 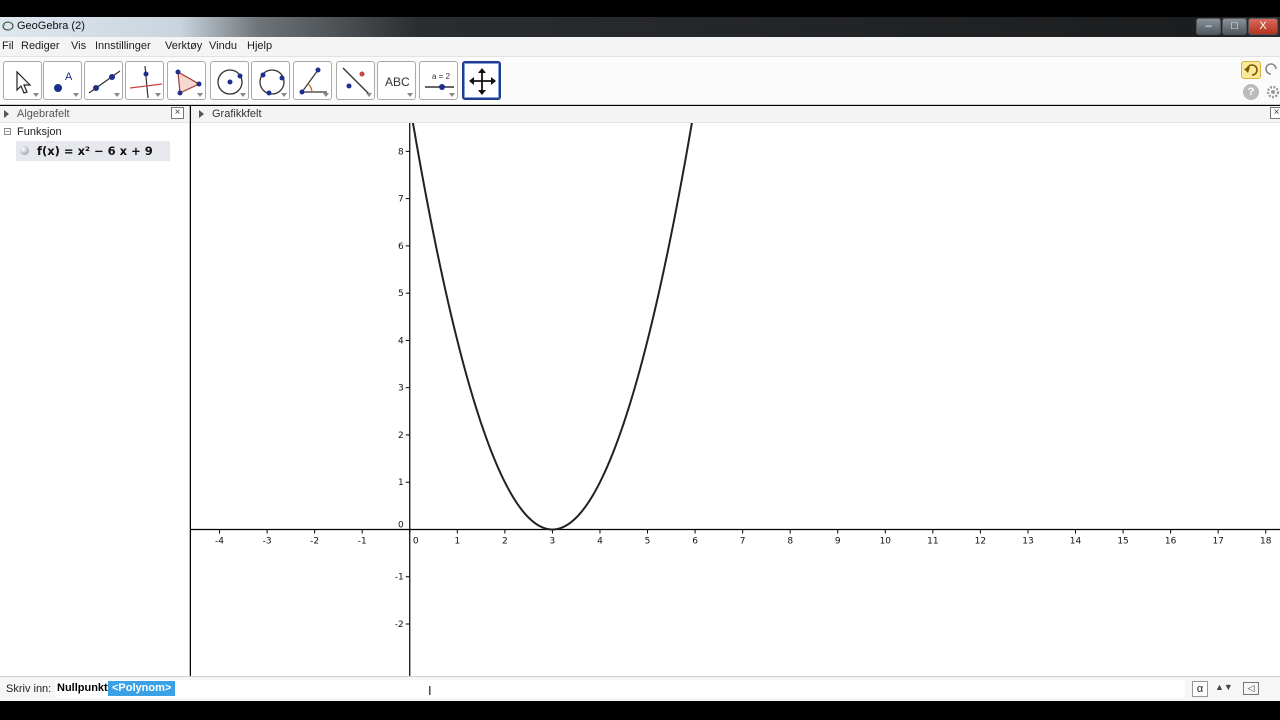 I want to click on menu-edit: Rediger, so click(x=40, y=46).